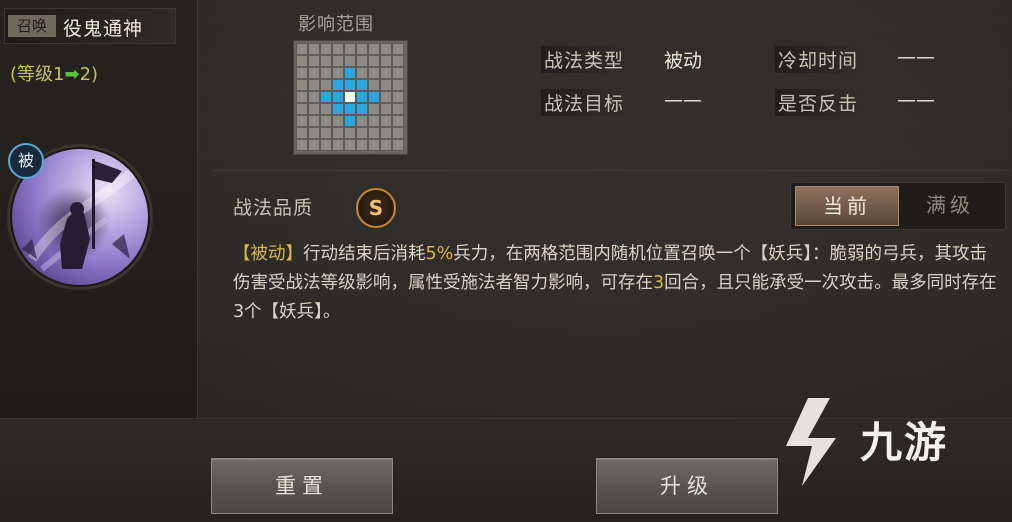  Describe the element at coordinates (818, 102) in the screenshot. I see `counter-label: 是否反击` at that location.